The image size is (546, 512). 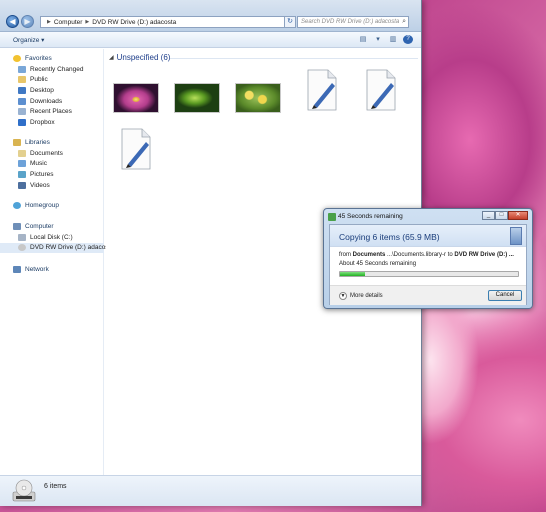 I want to click on search-placeholder: Search DVD RW Drive (D:) adacosta, so click(x=350, y=22).